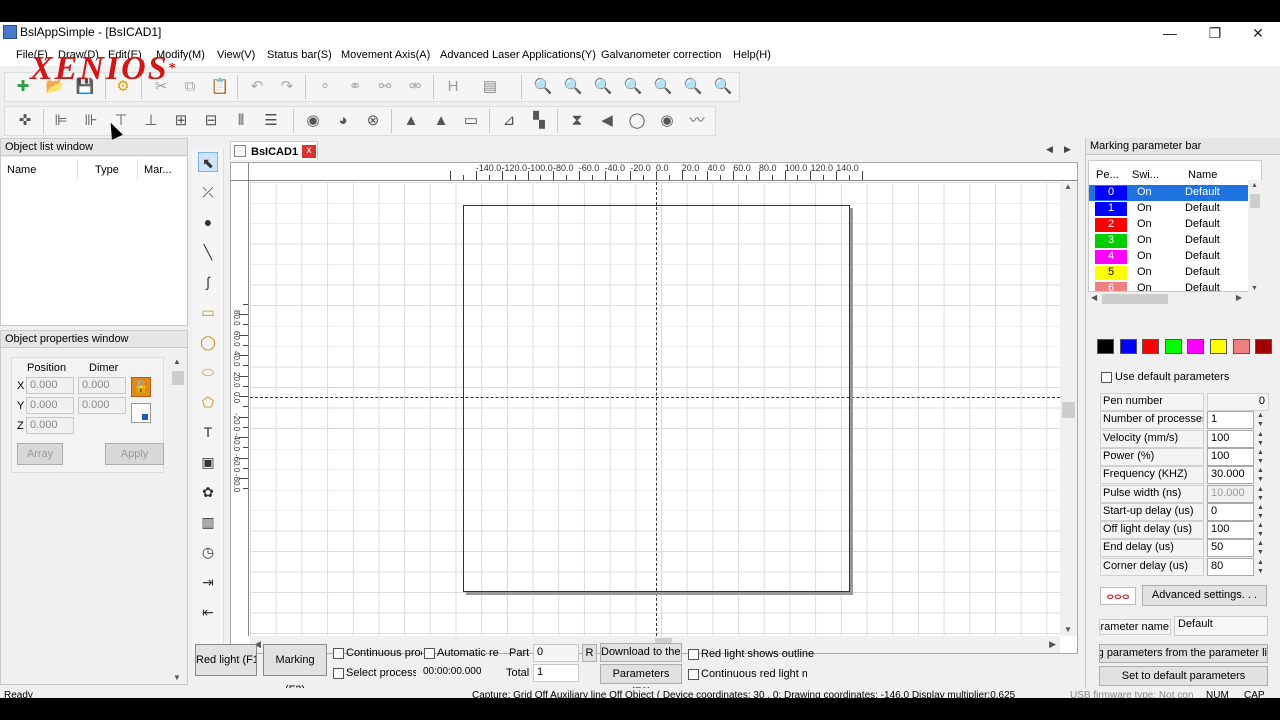 This screenshot has height=720, width=1280. What do you see at coordinates (50, 405) in the screenshot?
I see `y-position-field: 0.000` at bounding box center [50, 405].